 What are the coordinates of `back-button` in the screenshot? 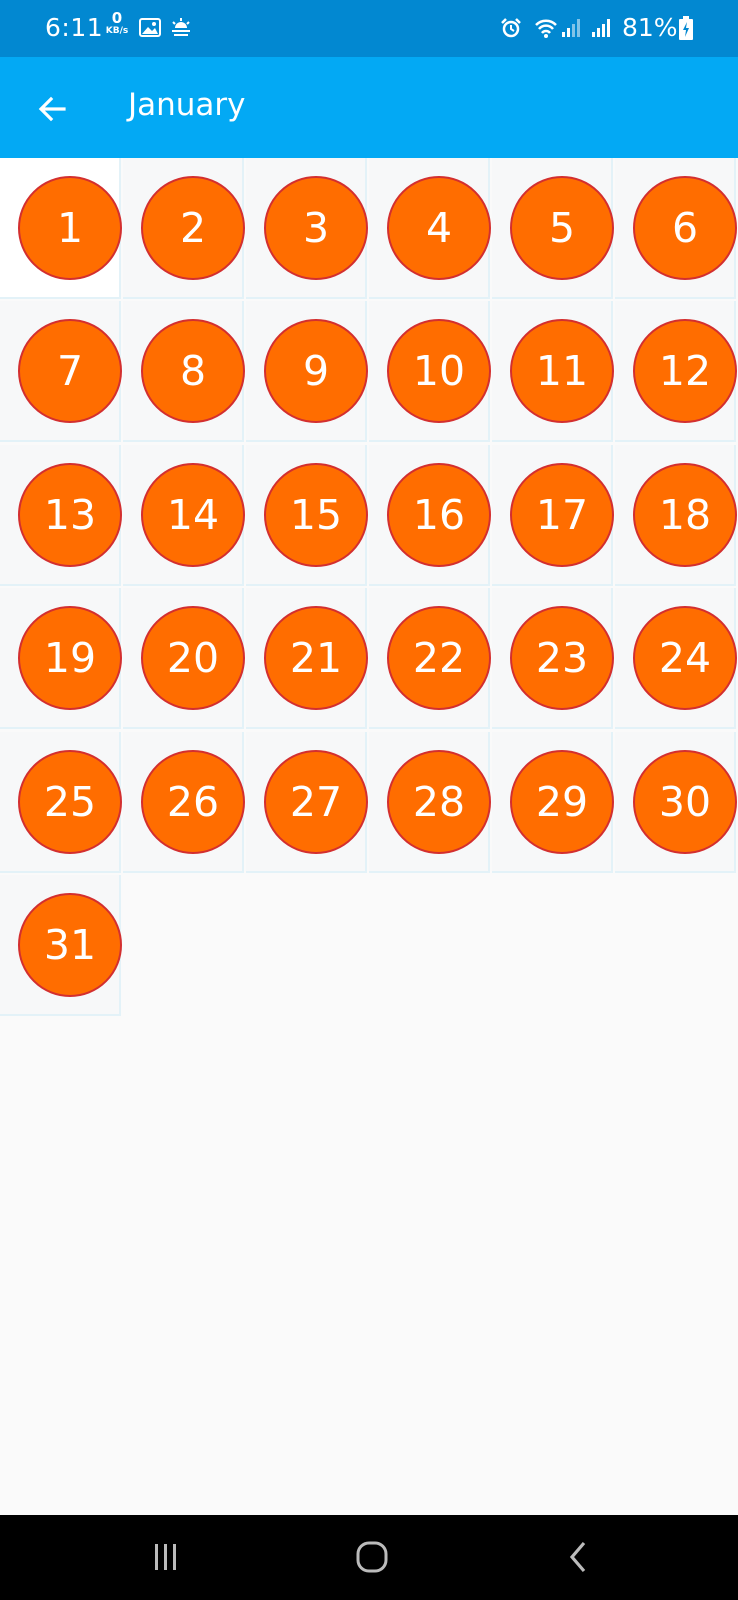 It's located at (52, 109).